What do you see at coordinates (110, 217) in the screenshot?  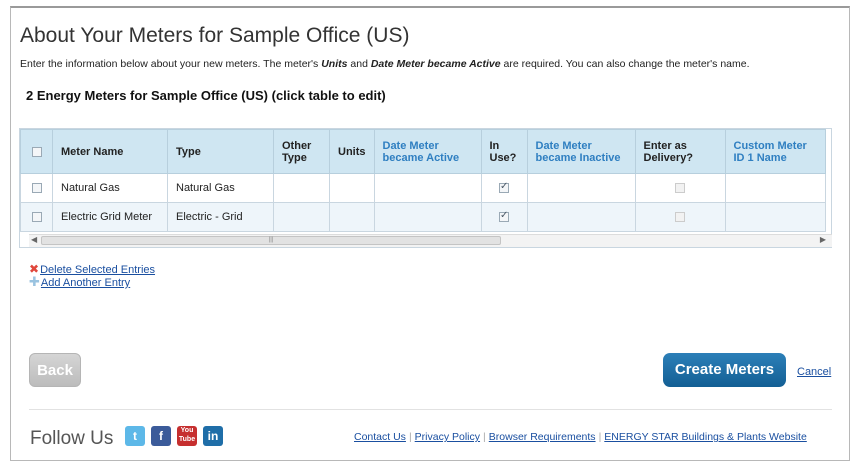 I see `meter-name-cell: Electric Grid Meter` at bounding box center [110, 217].